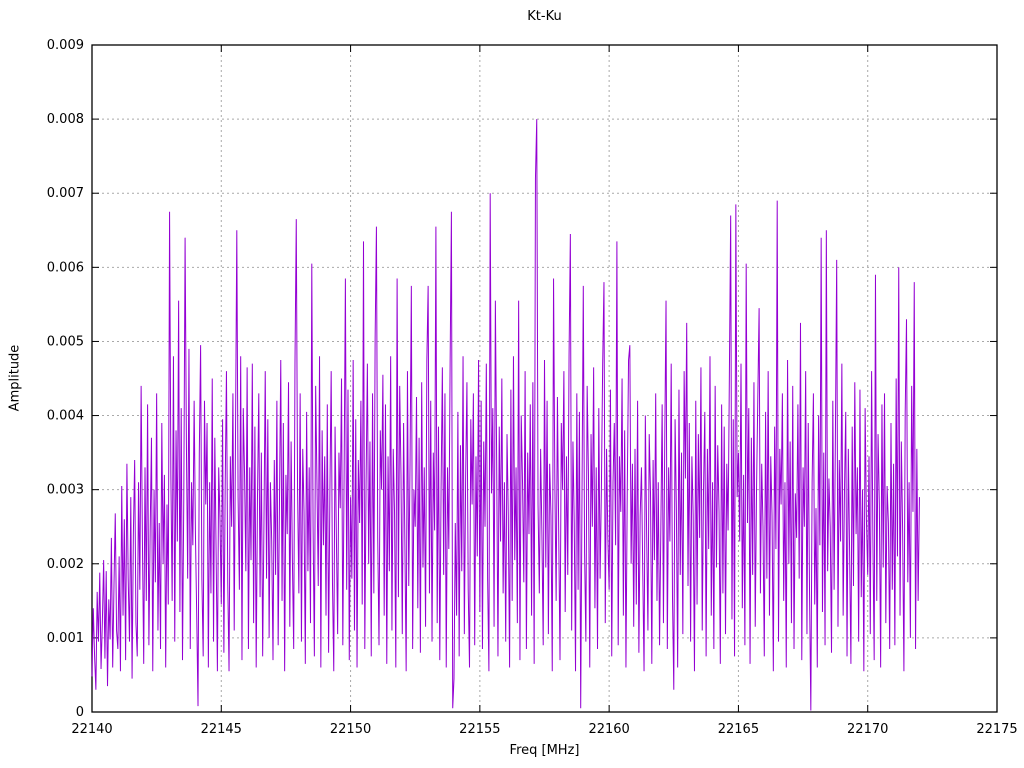 The image size is (1024, 768). I want to click on y-tick-label: 0.009, so click(65, 45).